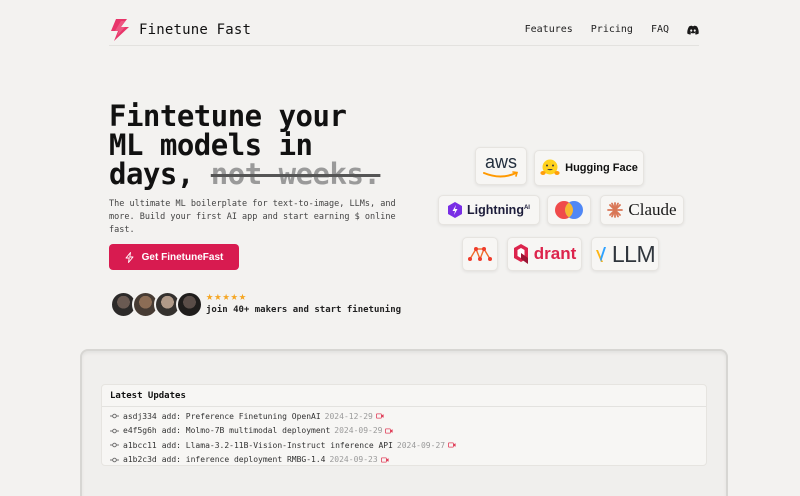 This screenshot has height=496, width=800. What do you see at coordinates (189, 304) in the screenshot?
I see `avatar` at bounding box center [189, 304].